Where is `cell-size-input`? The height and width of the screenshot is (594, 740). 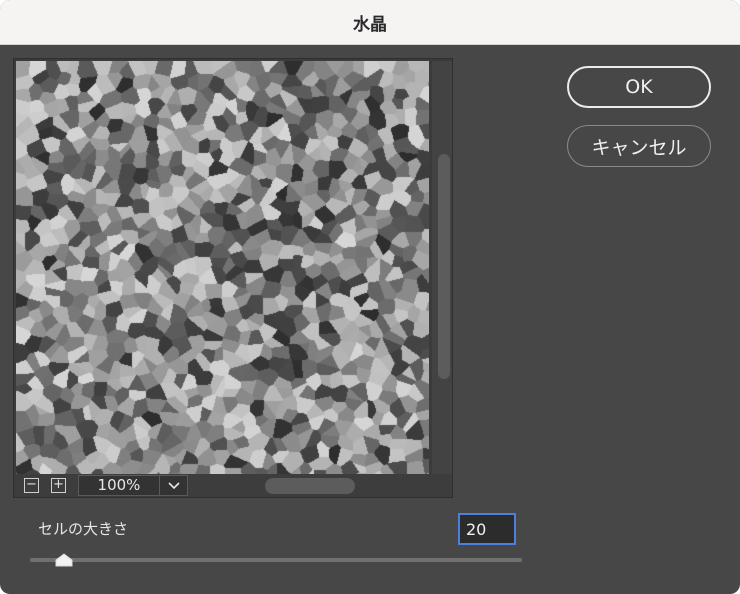
cell-size-input is located at coordinates (487, 529).